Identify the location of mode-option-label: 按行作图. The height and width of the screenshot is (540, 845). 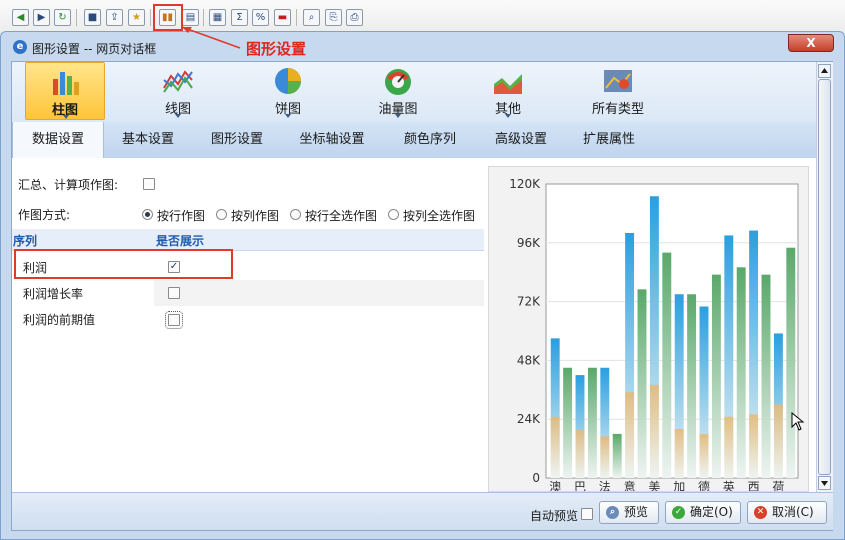
(181, 216).